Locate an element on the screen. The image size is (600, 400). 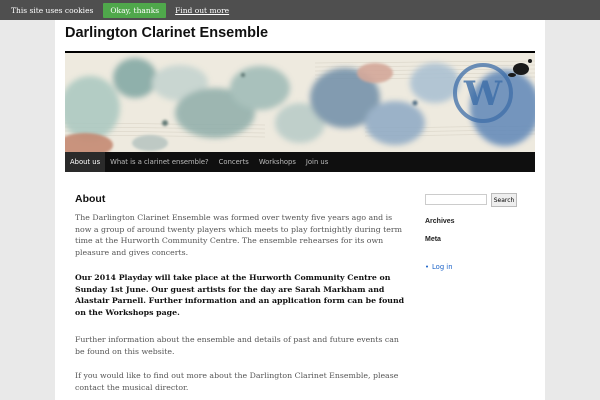
nav-item: What is a clarinet ensemble? is located at coordinates (159, 162).